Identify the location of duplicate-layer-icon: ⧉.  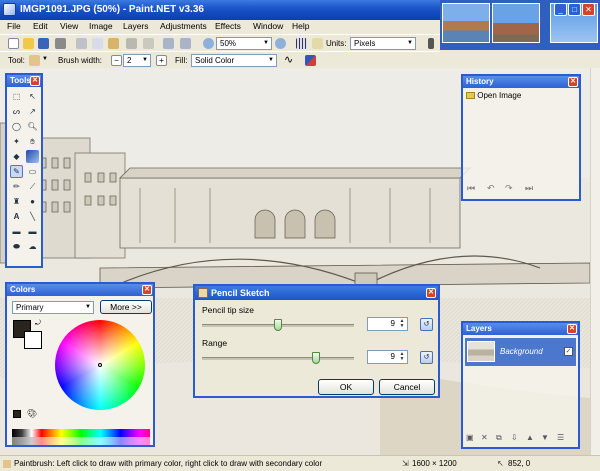
(499, 438).